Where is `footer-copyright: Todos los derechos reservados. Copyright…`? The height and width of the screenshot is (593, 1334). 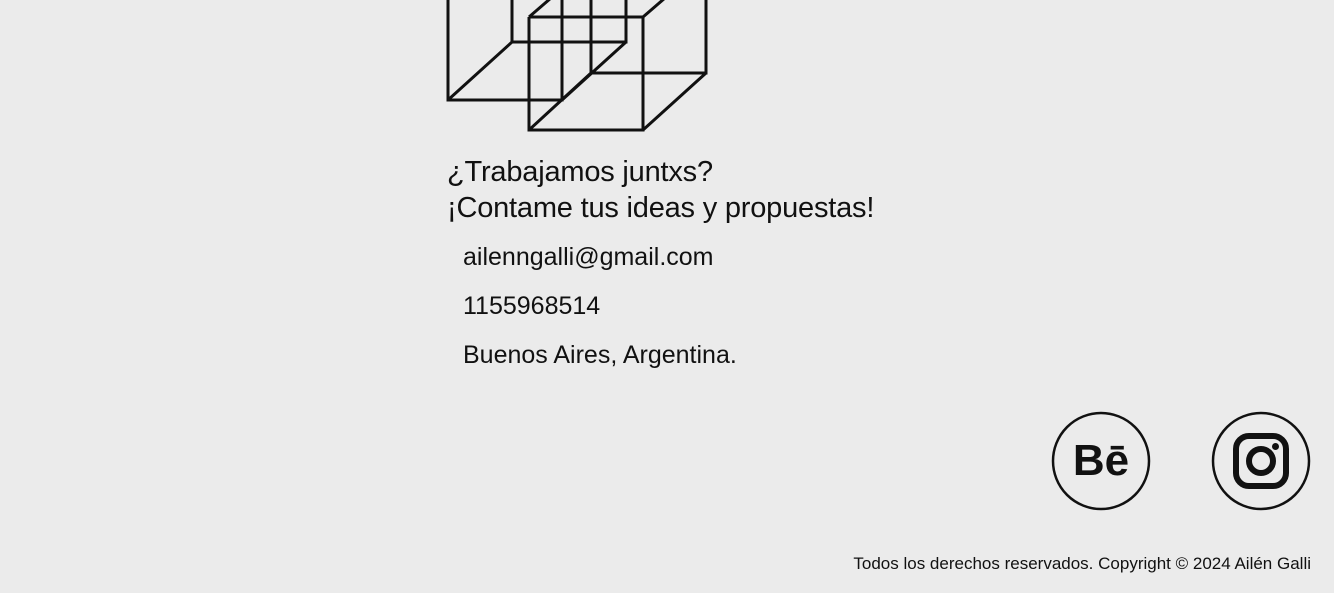 footer-copyright: Todos los derechos reservados. Copyright… is located at coordinates (1082, 563).